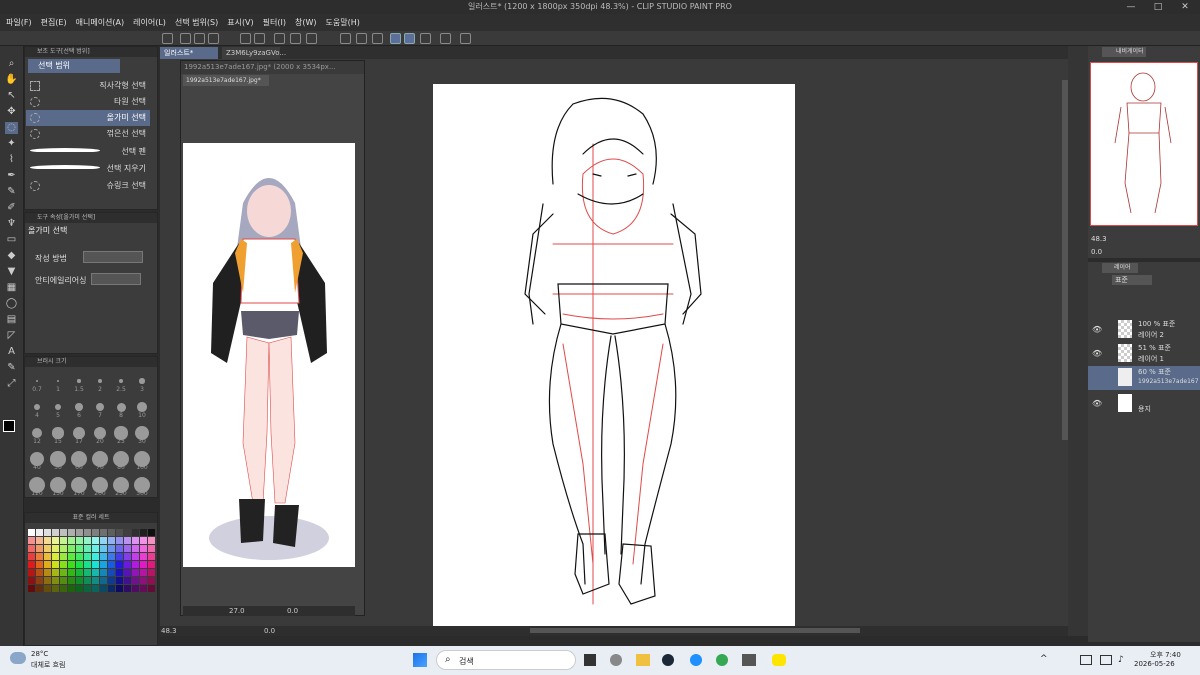 The height and width of the screenshot is (675, 1200). I want to click on tab-illustration: 일러스트*, so click(189, 53).